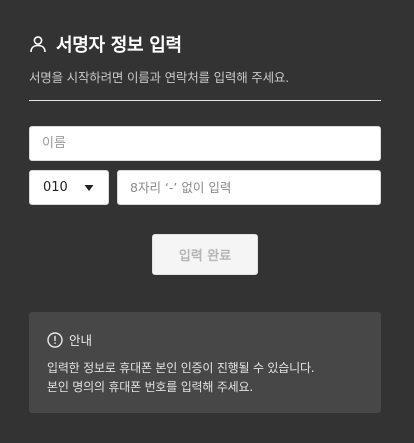  I want to click on notice-header: 안내, so click(205, 339).